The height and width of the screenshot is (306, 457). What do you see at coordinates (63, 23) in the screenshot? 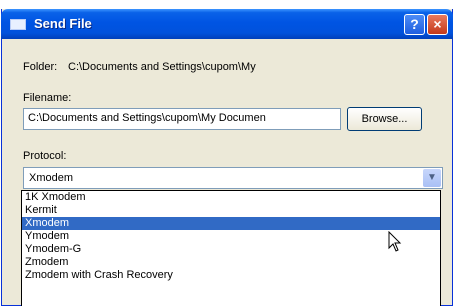
I see `window-title: Send File` at bounding box center [63, 23].